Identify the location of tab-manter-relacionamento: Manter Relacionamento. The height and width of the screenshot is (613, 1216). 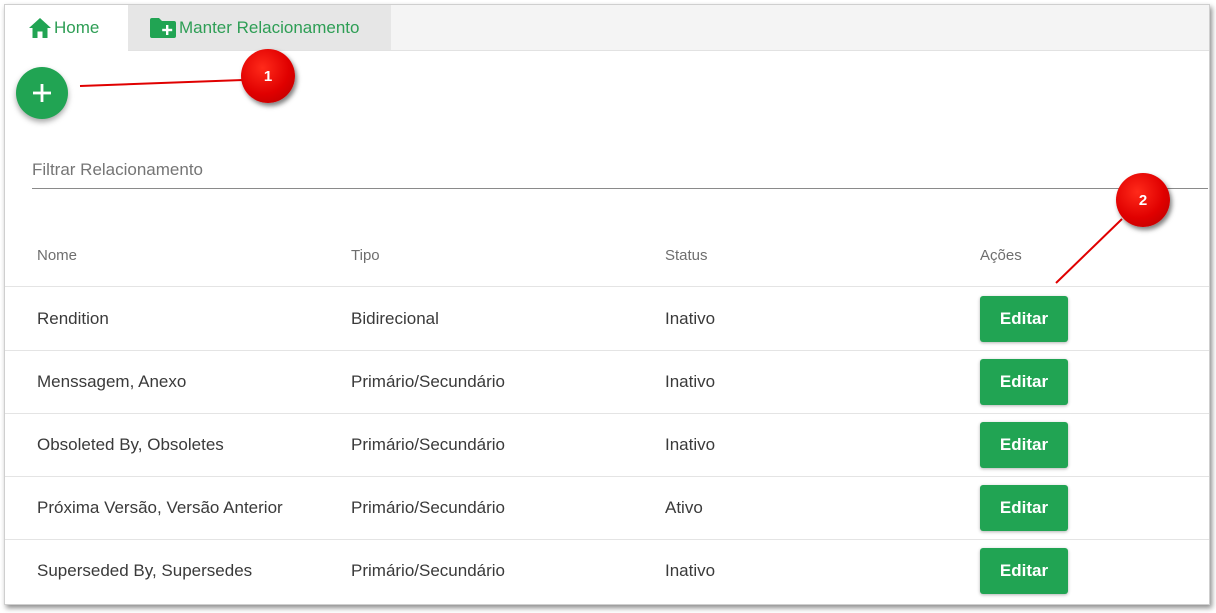
(259, 27).